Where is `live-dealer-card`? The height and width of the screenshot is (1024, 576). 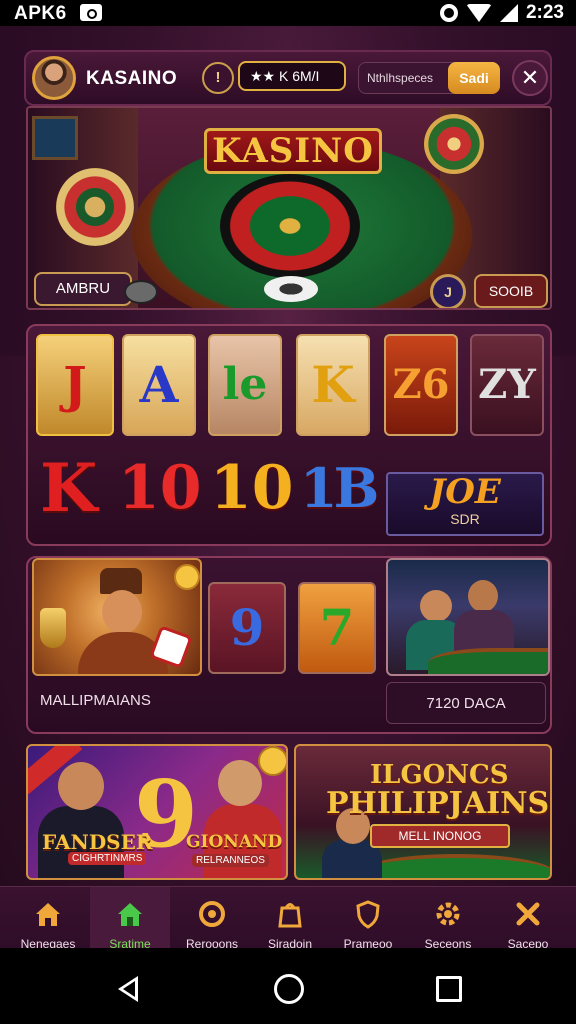 live-dealer-card is located at coordinates (468, 617).